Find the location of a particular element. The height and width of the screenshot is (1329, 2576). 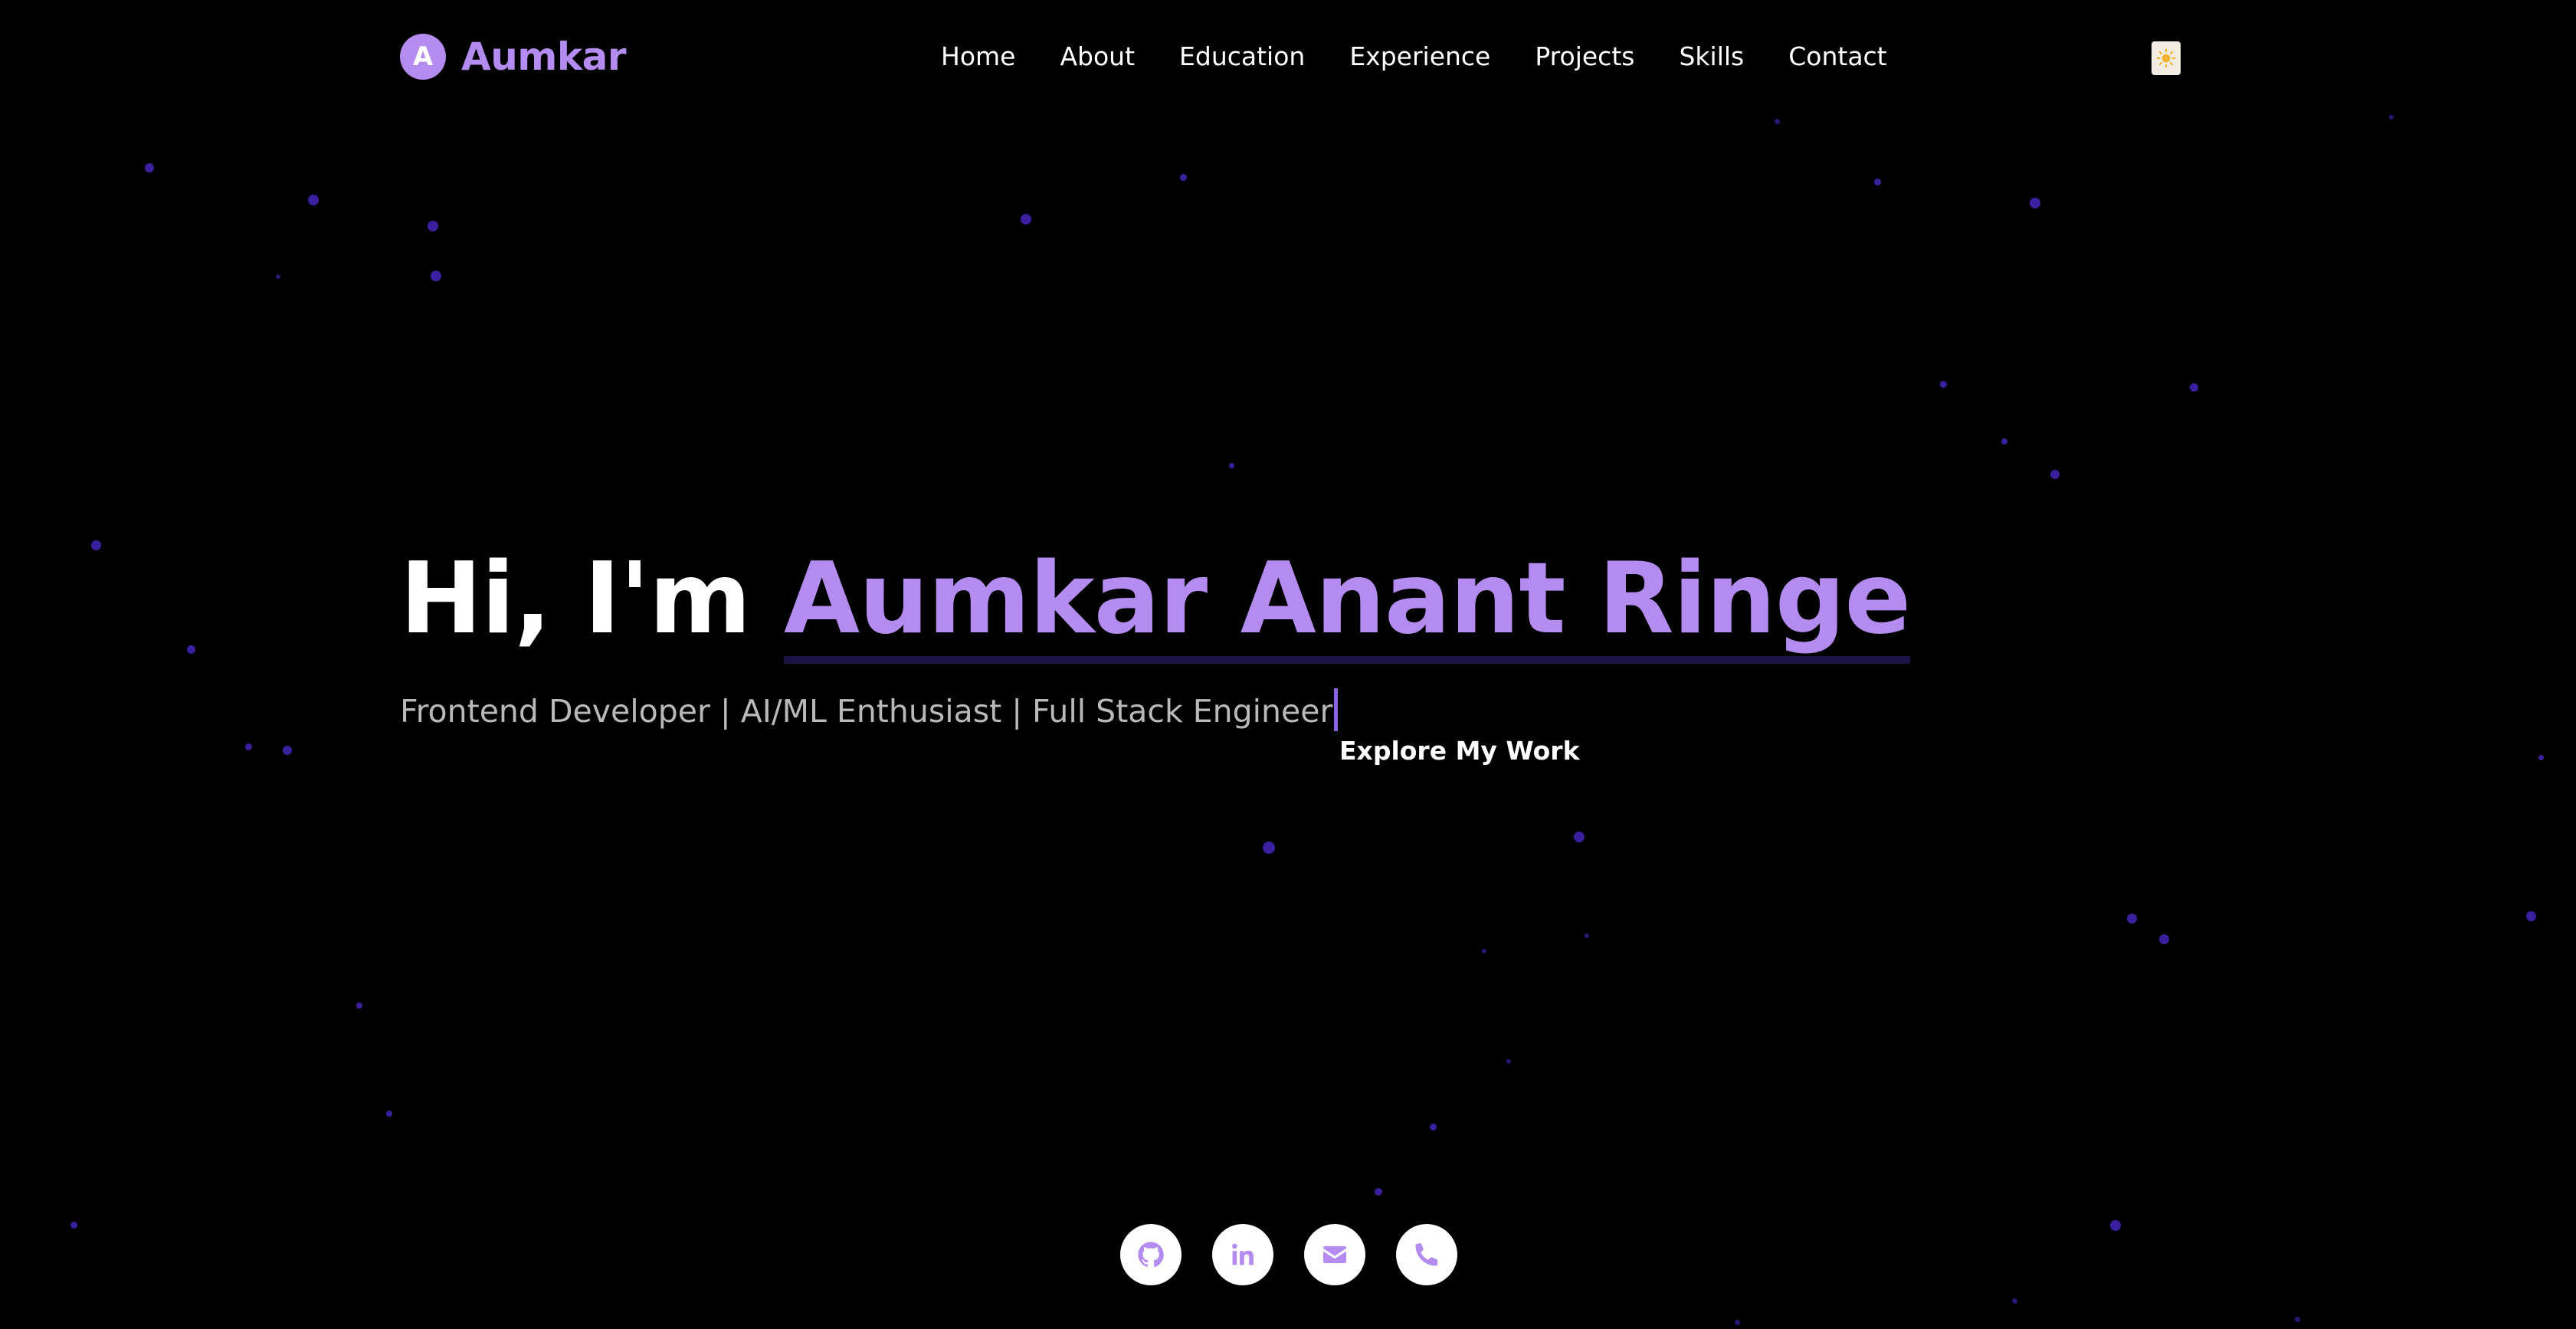

nav-link-contact: Contact is located at coordinates (1837, 57).